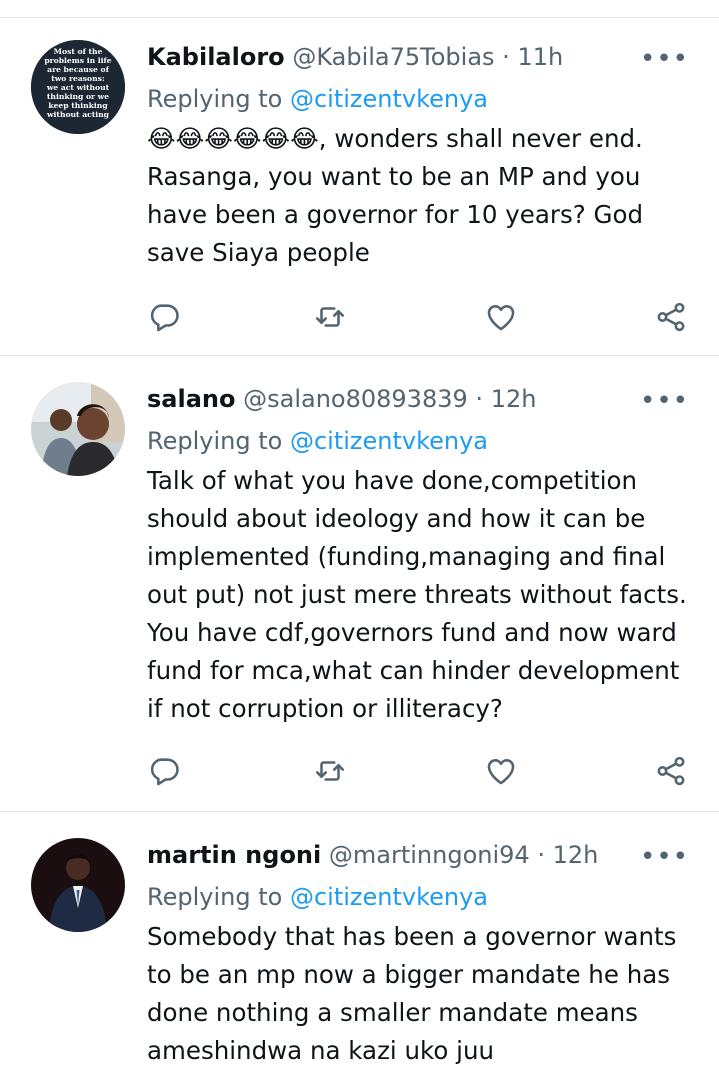  Describe the element at coordinates (216, 57) in the screenshot. I see `display-name: Kabilaloro` at that location.